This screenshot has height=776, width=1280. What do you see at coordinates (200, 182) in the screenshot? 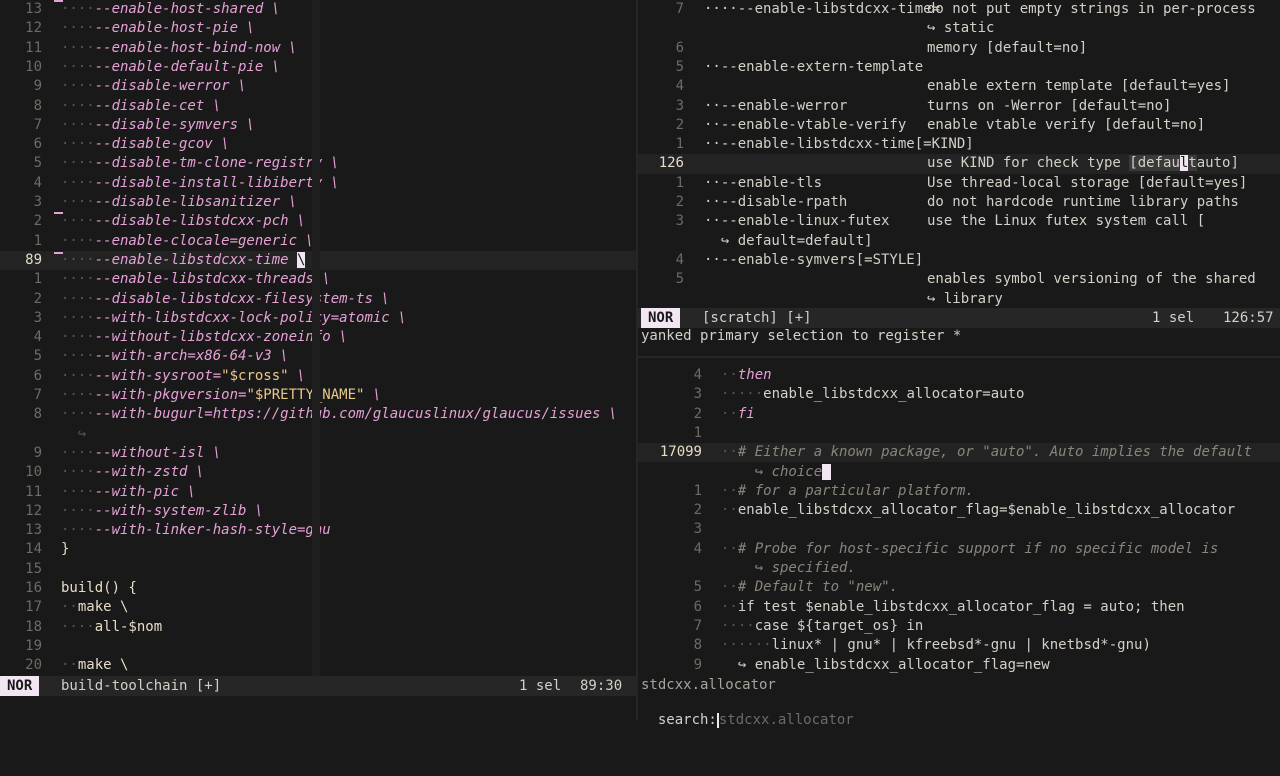
I see `code-text: ····--disable-install-libiberty \` at bounding box center [200, 182].